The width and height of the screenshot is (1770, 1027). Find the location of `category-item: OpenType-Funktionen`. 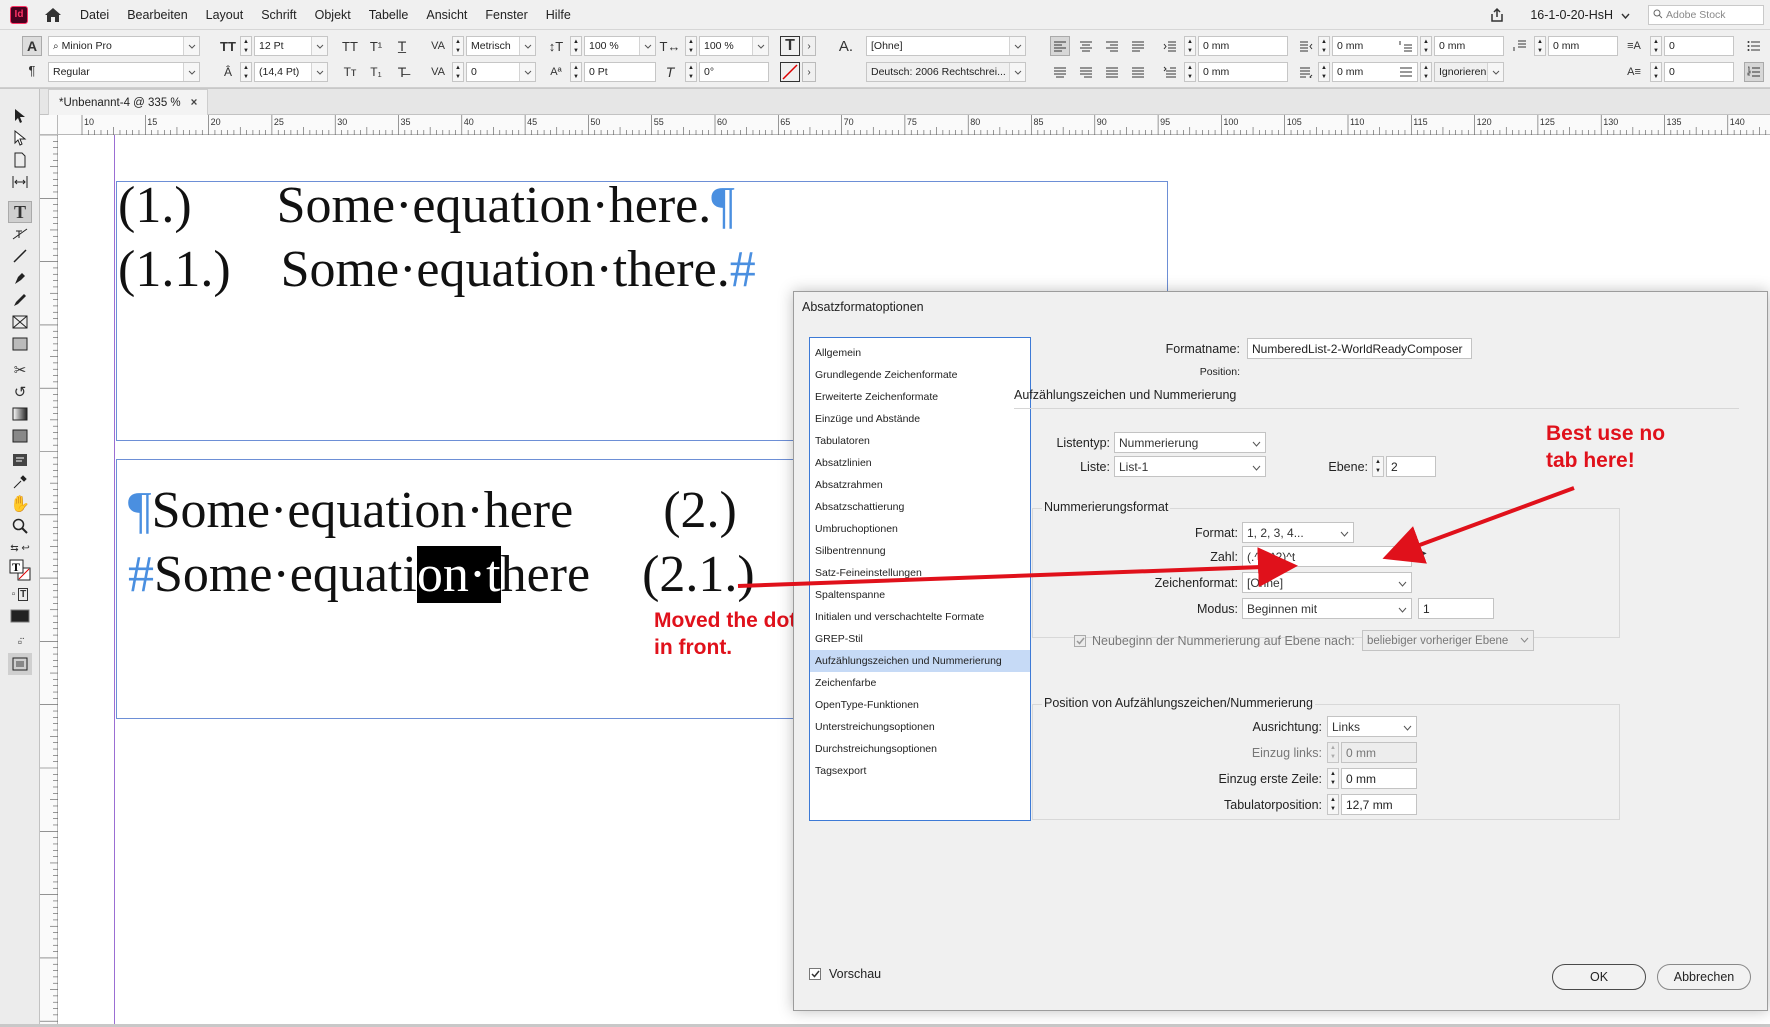

category-item: OpenType-Funktionen is located at coordinates (920, 705).